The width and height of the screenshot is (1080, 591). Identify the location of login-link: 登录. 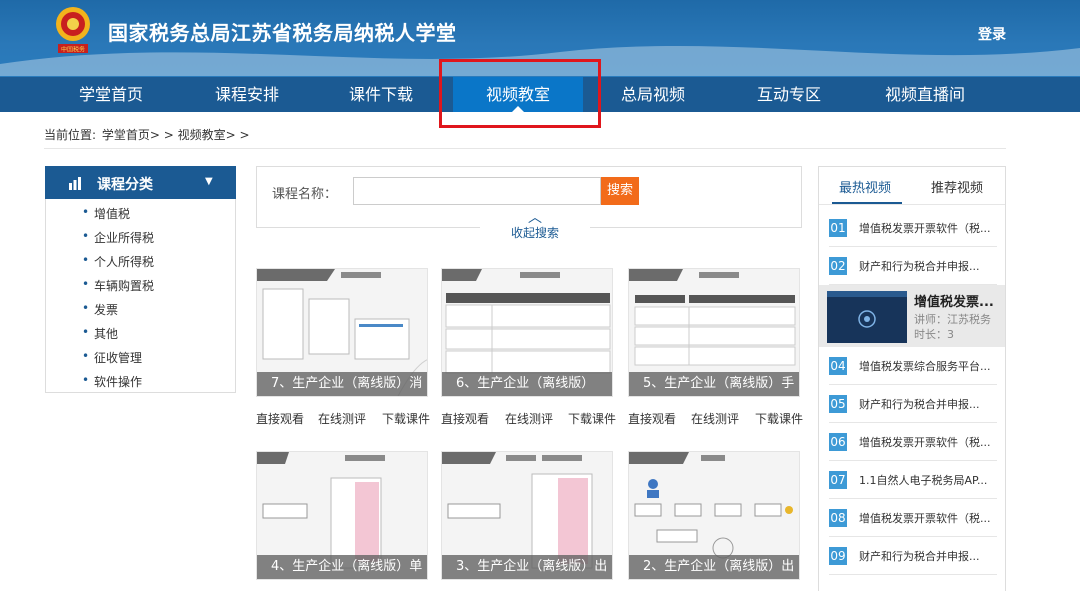
(992, 34).